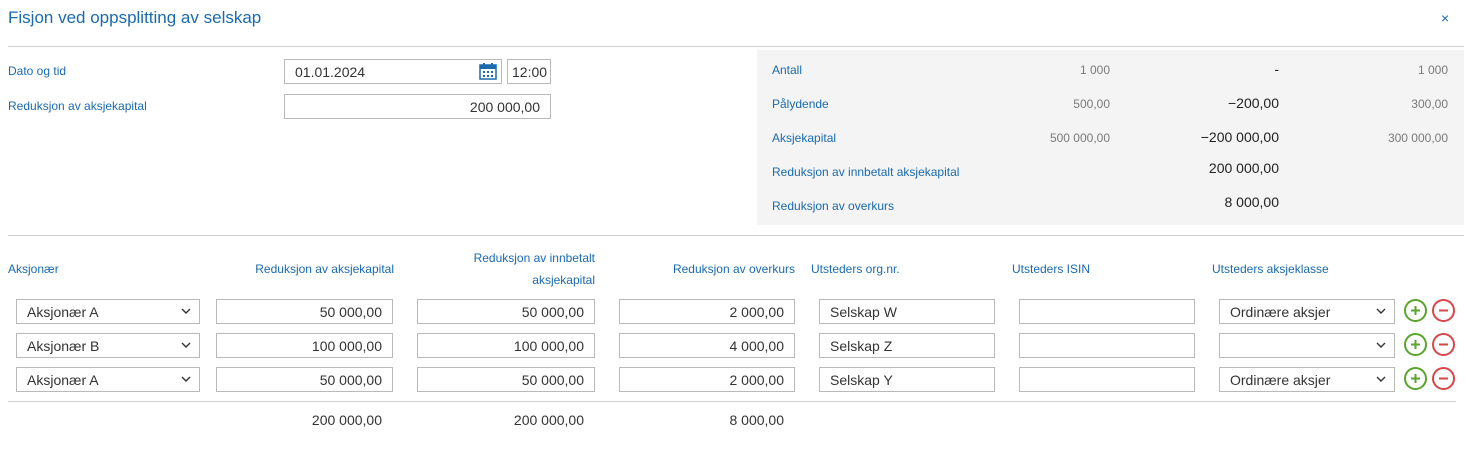  Describe the element at coordinates (907, 379) in the screenshot. I see `org-nr-input: Selskap Y` at that location.